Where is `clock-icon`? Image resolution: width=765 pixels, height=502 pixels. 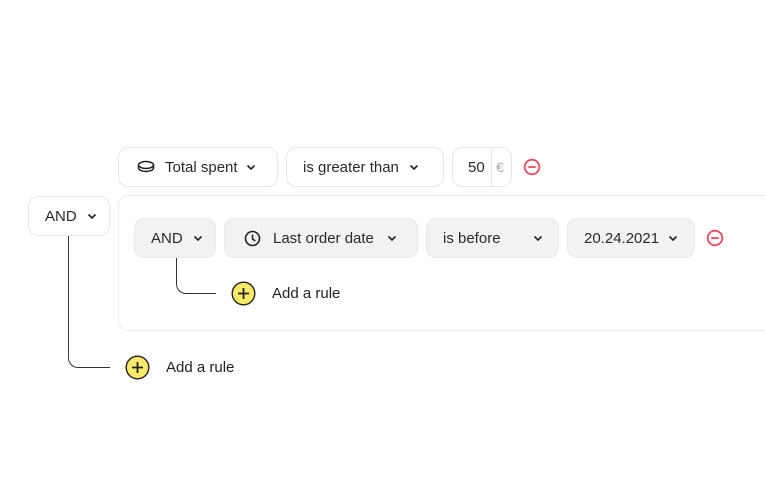 clock-icon is located at coordinates (252, 238).